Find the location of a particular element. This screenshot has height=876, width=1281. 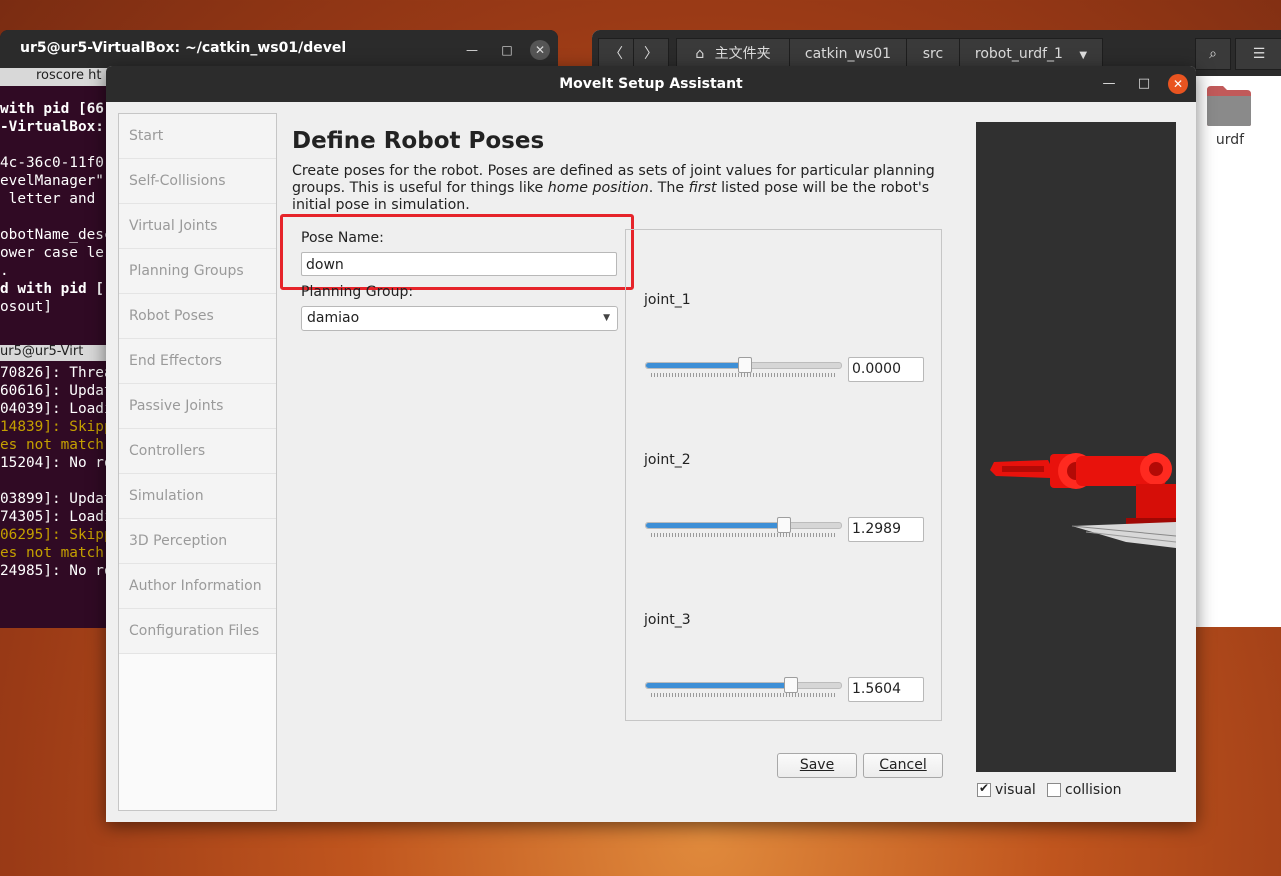

nav-item-start: Start is located at coordinates (197, 136).